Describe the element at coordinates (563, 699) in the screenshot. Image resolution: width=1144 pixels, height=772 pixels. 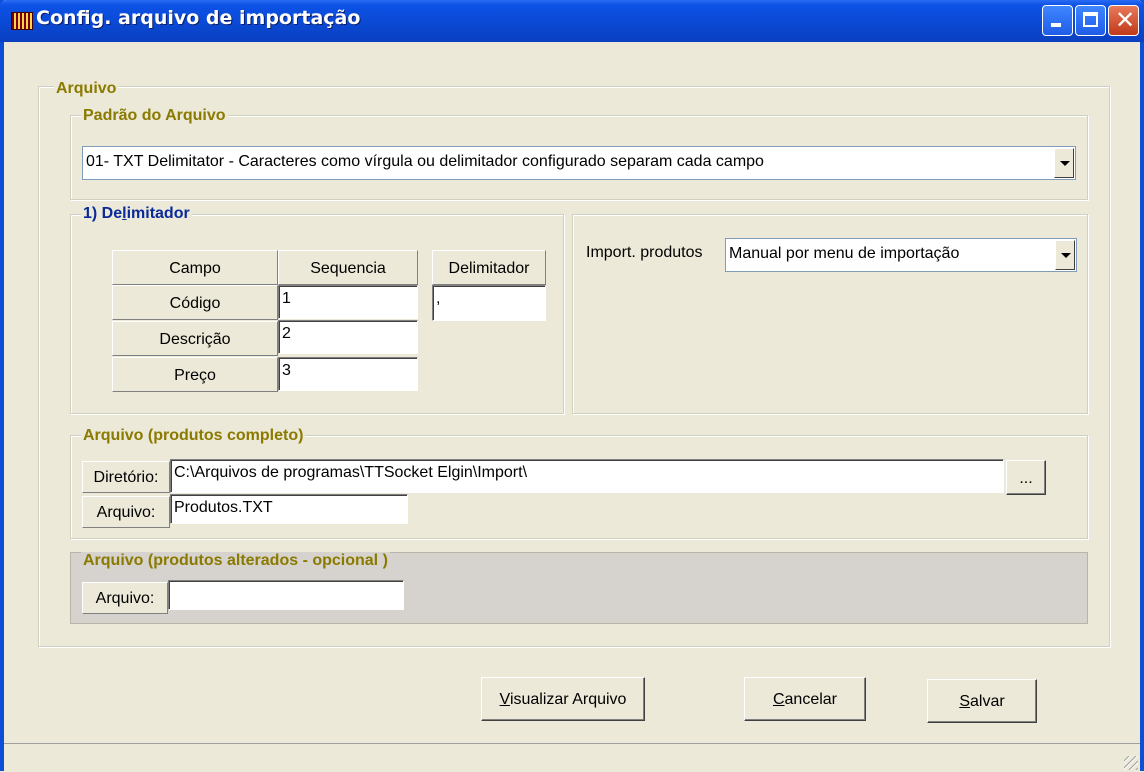
I see `visualizar-arquivo-button: Visualizar Arquivo` at that location.